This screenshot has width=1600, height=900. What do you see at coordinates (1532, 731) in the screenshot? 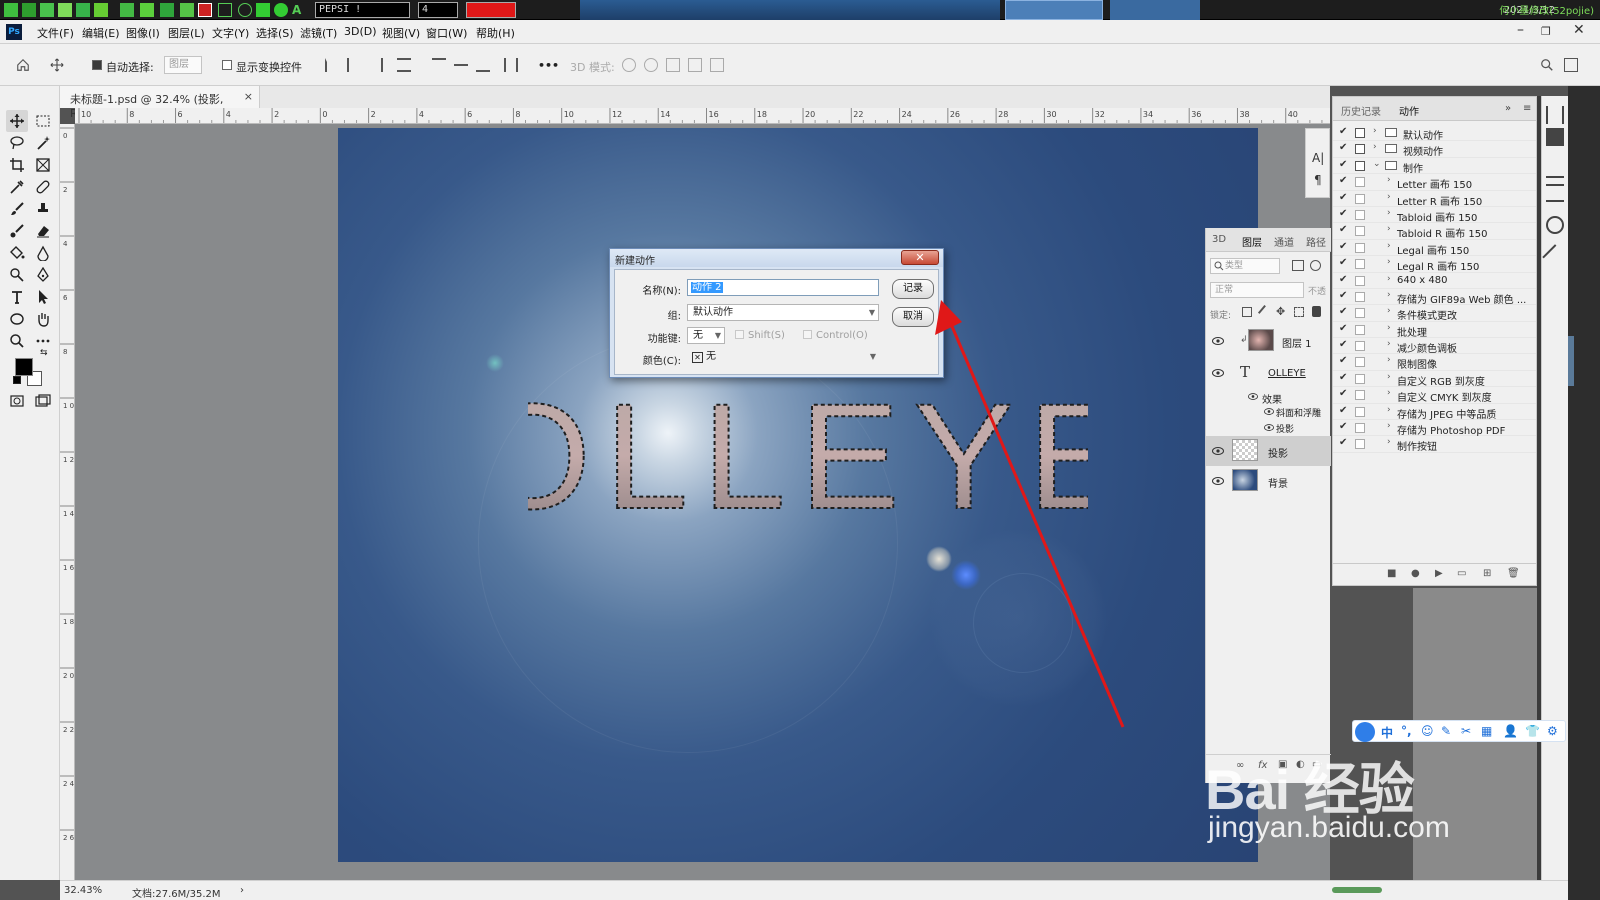
I see `ime-skin-icon: 👕` at bounding box center [1532, 731].